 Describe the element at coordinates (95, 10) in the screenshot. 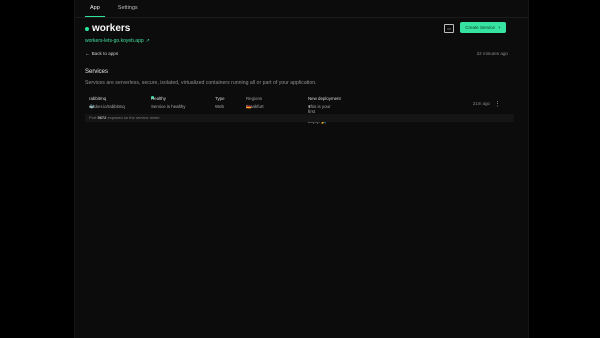

I see `tab-app: App` at that location.